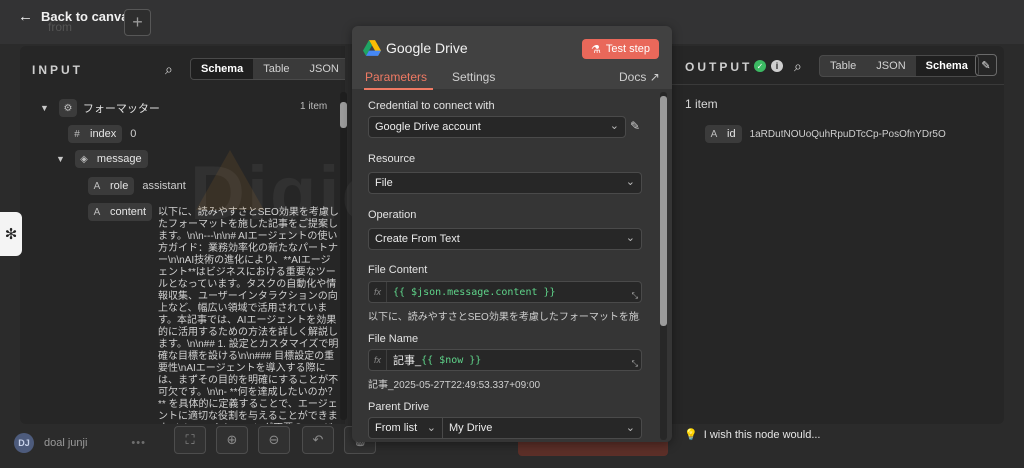 This screenshot has height=468, width=1024. What do you see at coordinates (701, 104) in the screenshot?
I see `output-item-count: 1 item` at bounding box center [701, 104].